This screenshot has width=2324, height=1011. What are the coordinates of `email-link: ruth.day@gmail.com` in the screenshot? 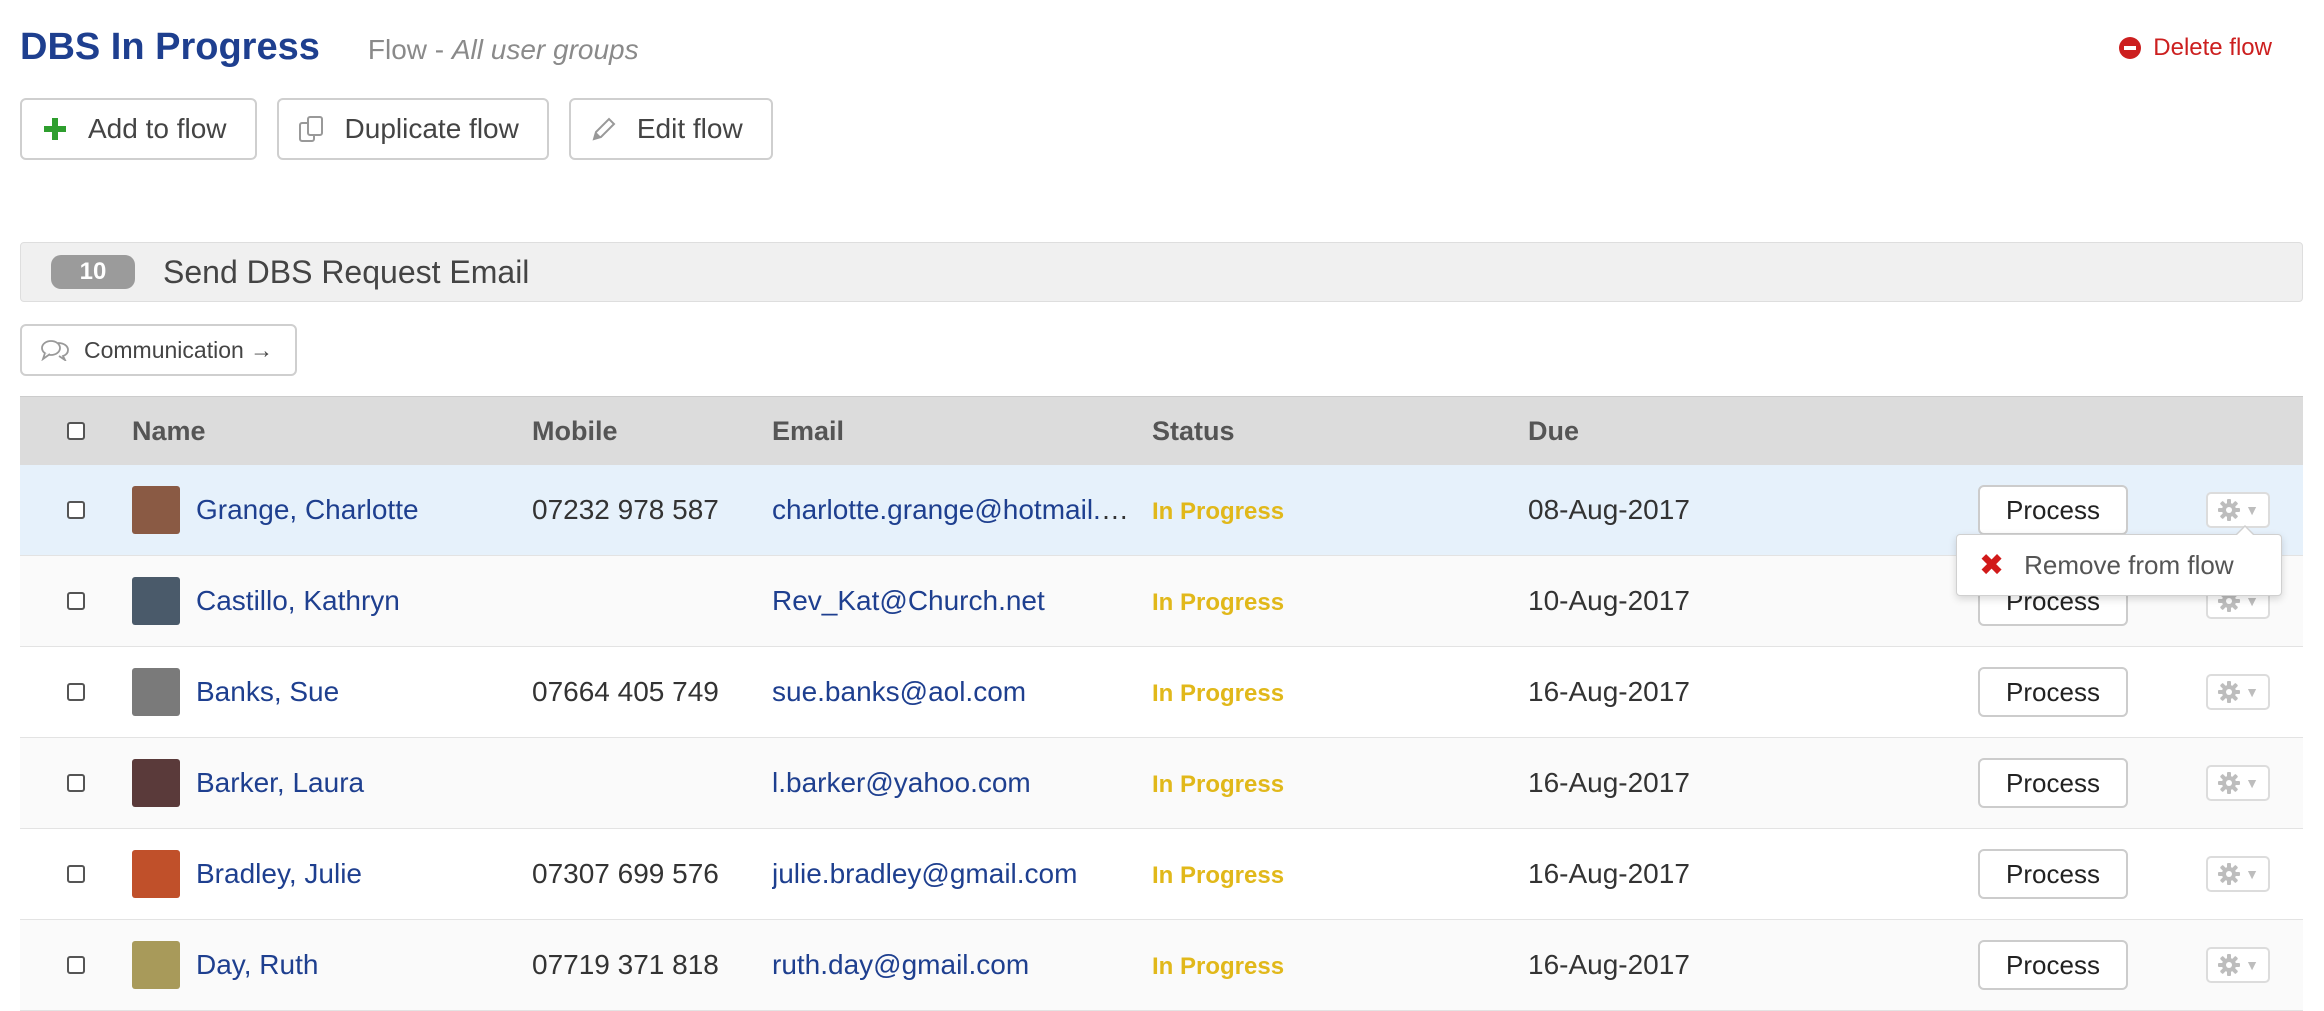 It's located at (900, 964).